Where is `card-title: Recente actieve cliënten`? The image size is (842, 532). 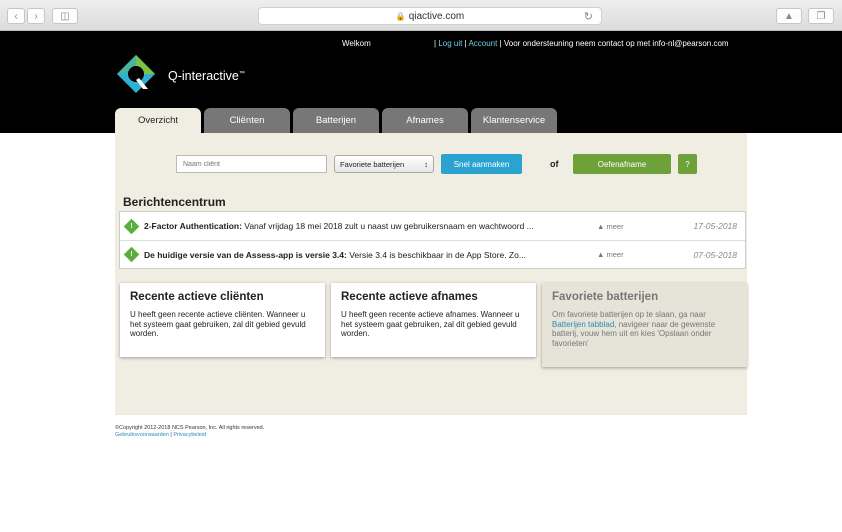
card-title: Recente actieve cliënten is located at coordinates (197, 297).